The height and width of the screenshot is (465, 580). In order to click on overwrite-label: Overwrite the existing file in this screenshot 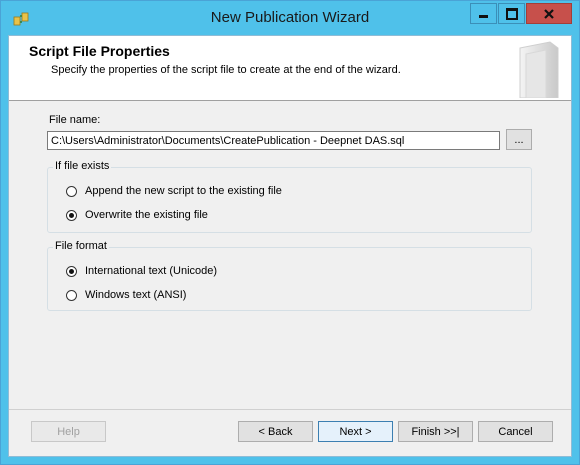, I will do `click(146, 215)`.